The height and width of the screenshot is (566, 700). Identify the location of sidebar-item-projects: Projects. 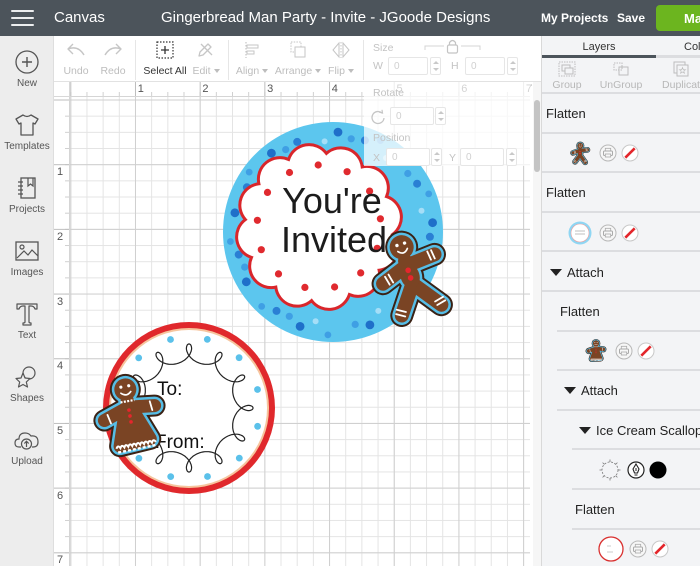
(27, 203).